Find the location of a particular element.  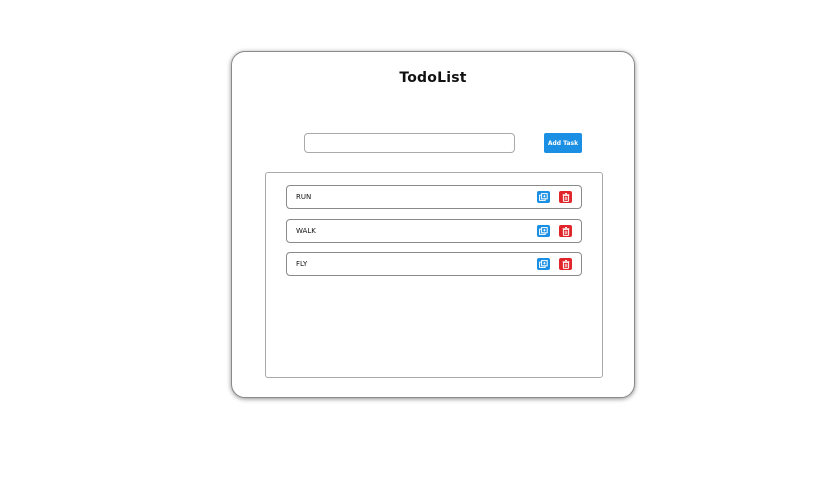

task-label: WALK is located at coordinates (306, 231).